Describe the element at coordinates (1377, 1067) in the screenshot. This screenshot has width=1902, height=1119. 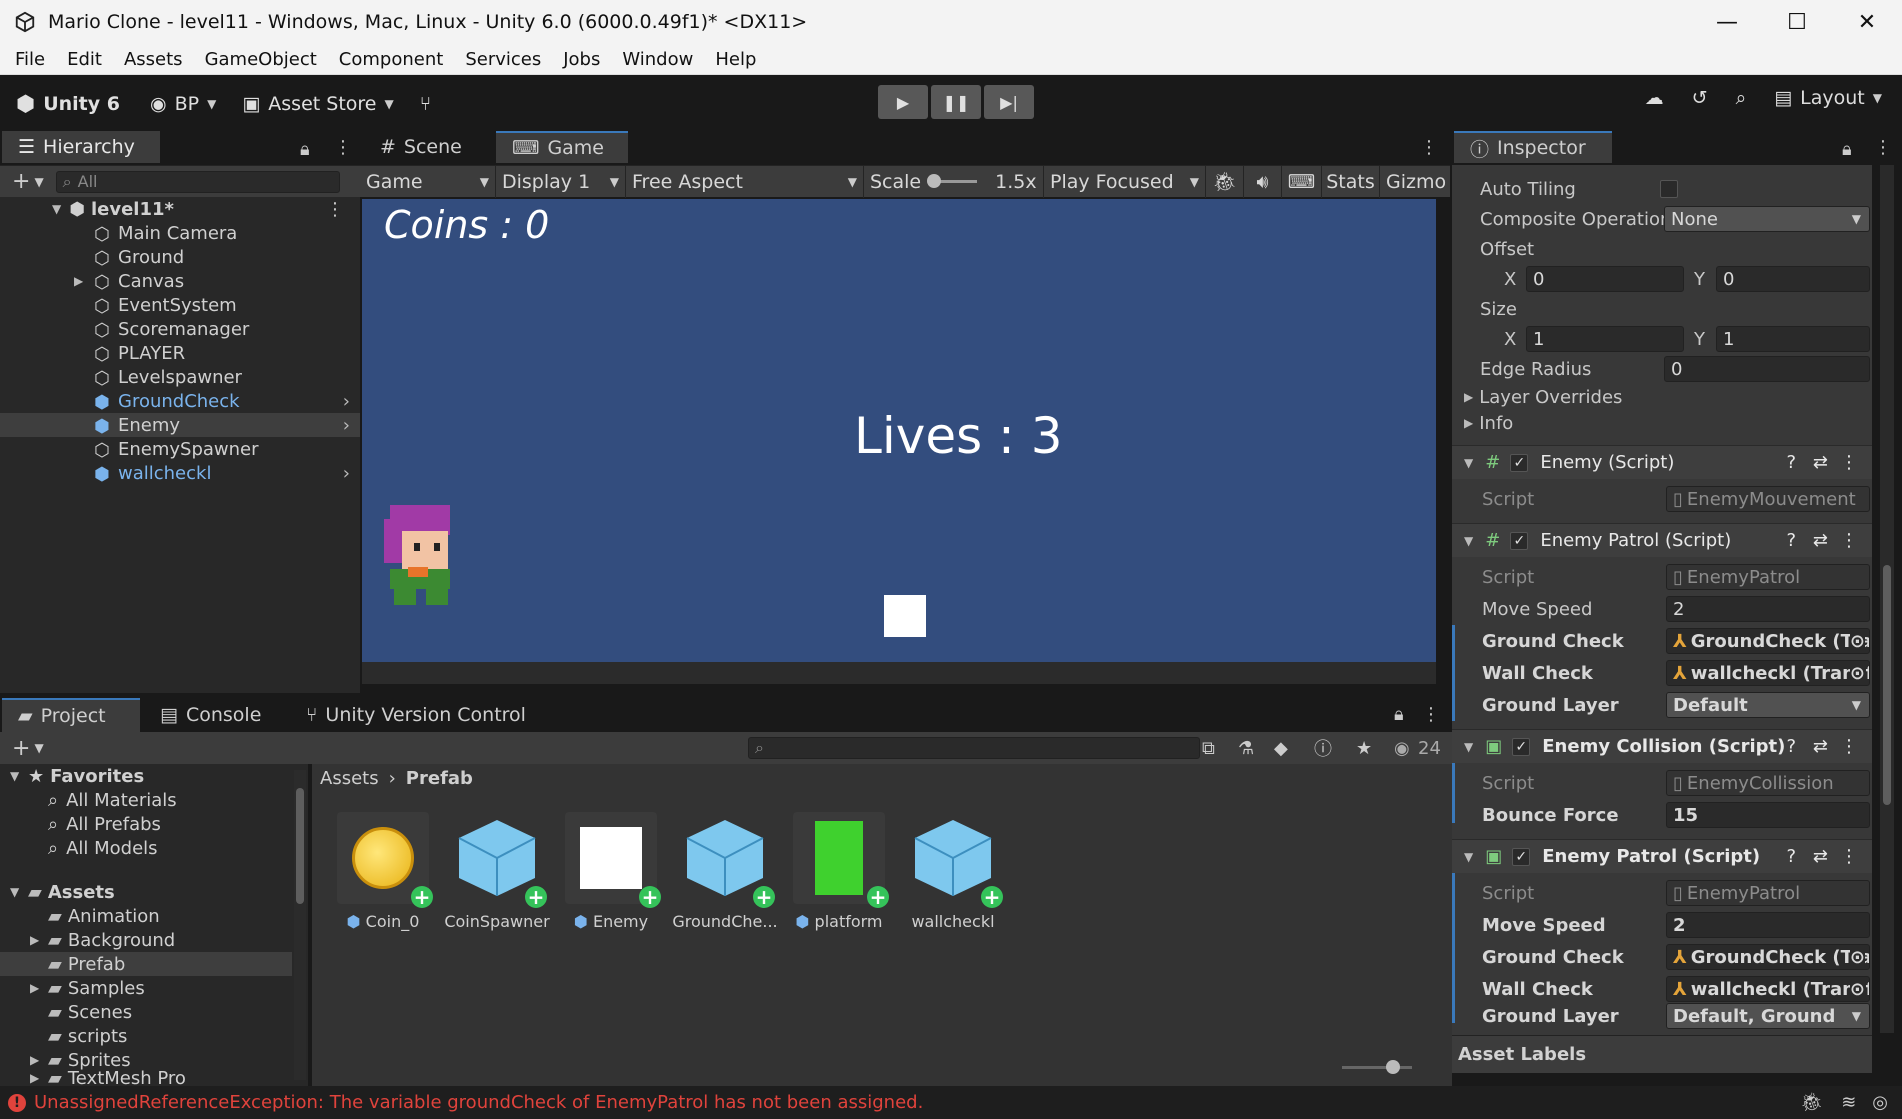
I see `thumbnail-size-slider` at that location.